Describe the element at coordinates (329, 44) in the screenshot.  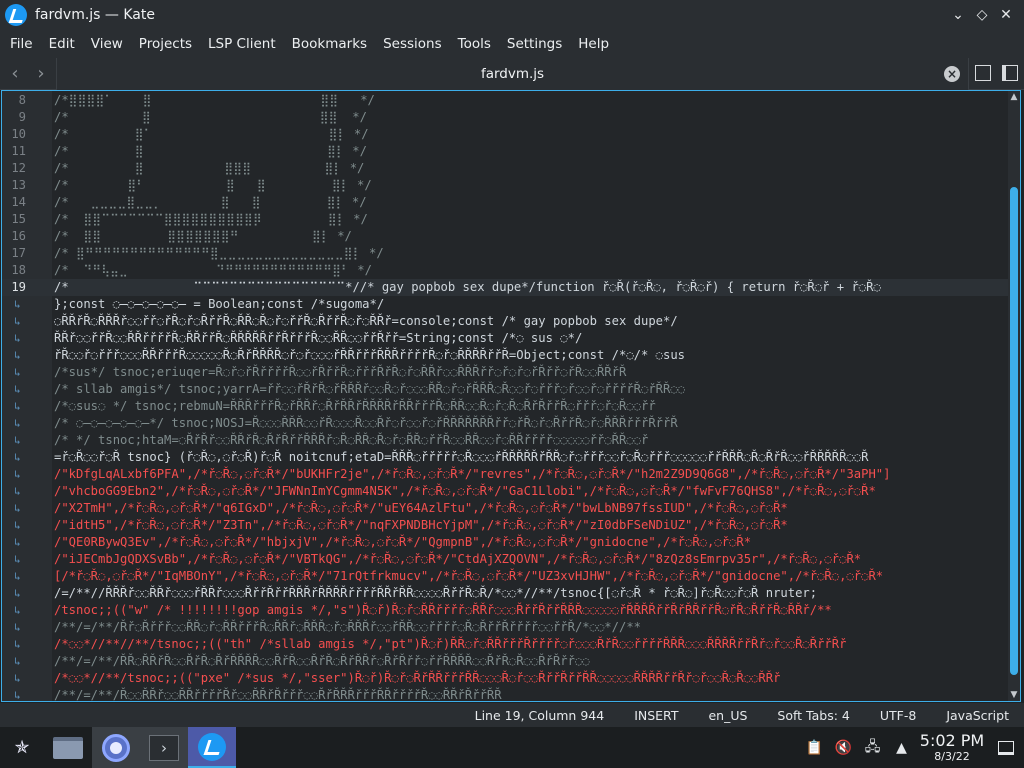
I see `menu-bookmarks: Bookmarks` at that location.